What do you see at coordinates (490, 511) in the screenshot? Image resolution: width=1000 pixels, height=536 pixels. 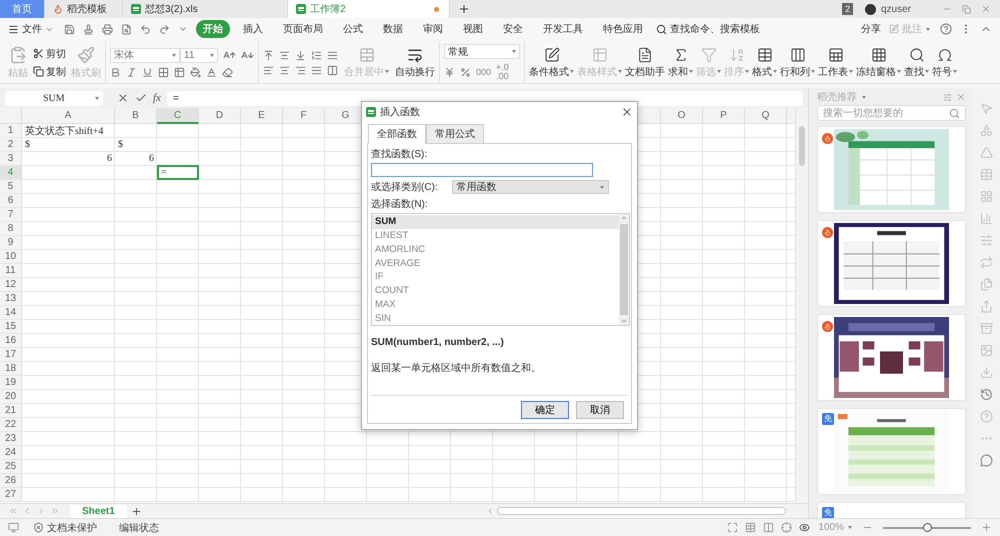 I see `scroll-left-icon` at bounding box center [490, 511].